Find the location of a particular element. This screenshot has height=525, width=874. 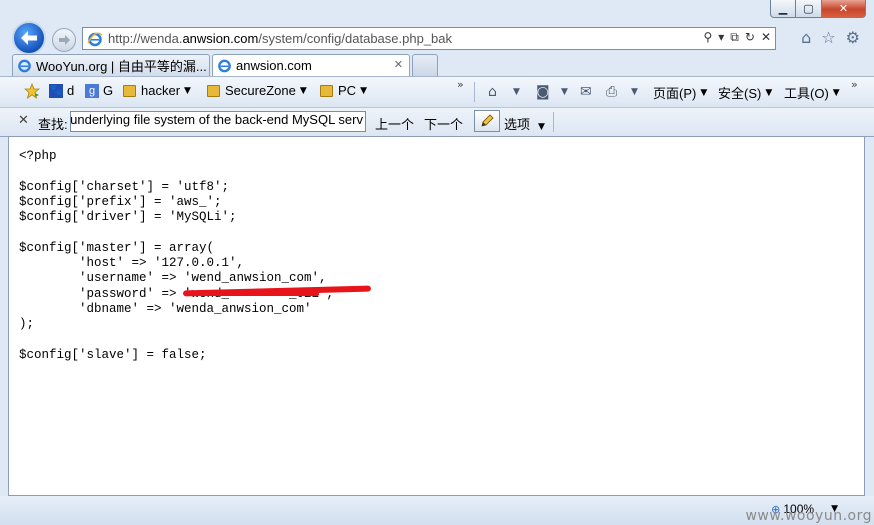

pencil-icon is located at coordinates (487, 120).